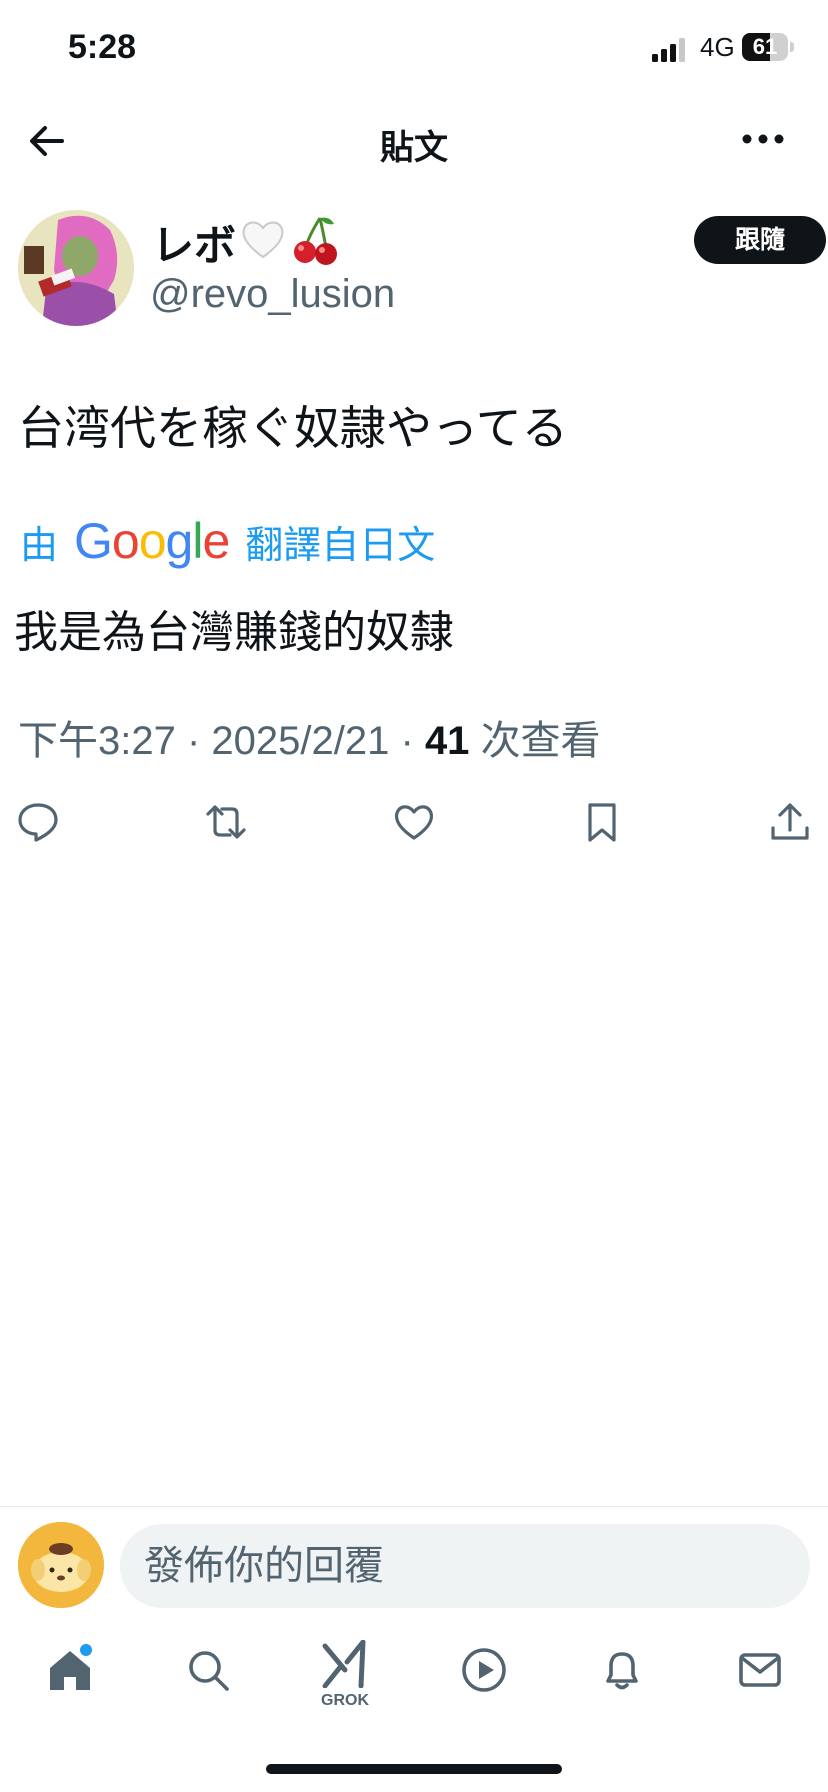 The height and width of the screenshot is (1792, 828). What do you see at coordinates (465, 1566) in the screenshot?
I see `reply-input` at bounding box center [465, 1566].